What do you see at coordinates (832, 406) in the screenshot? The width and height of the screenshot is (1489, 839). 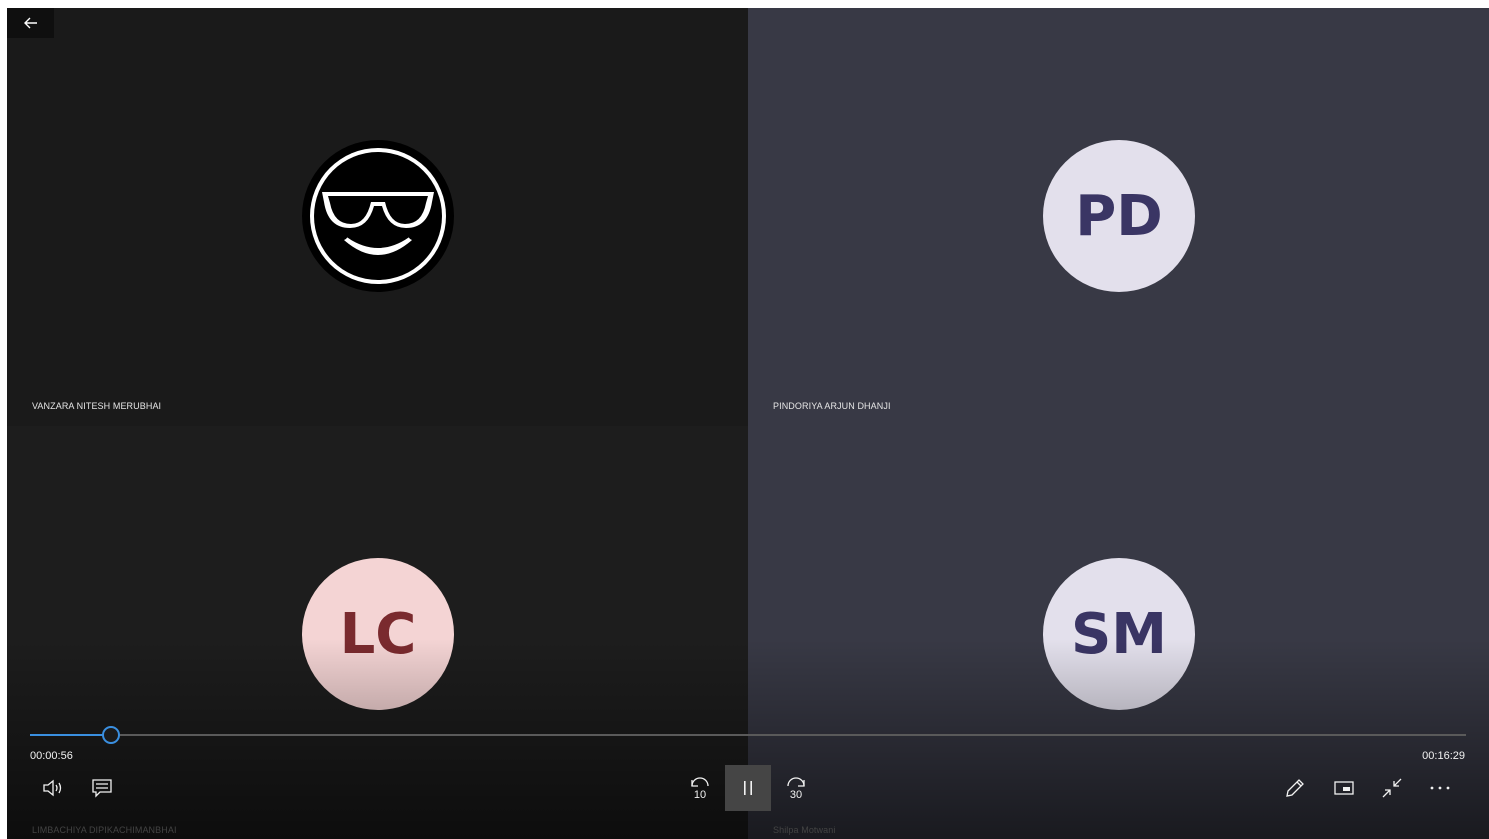 I see `participant-name: PINDORIYA ARJUN DHANJI` at bounding box center [832, 406].